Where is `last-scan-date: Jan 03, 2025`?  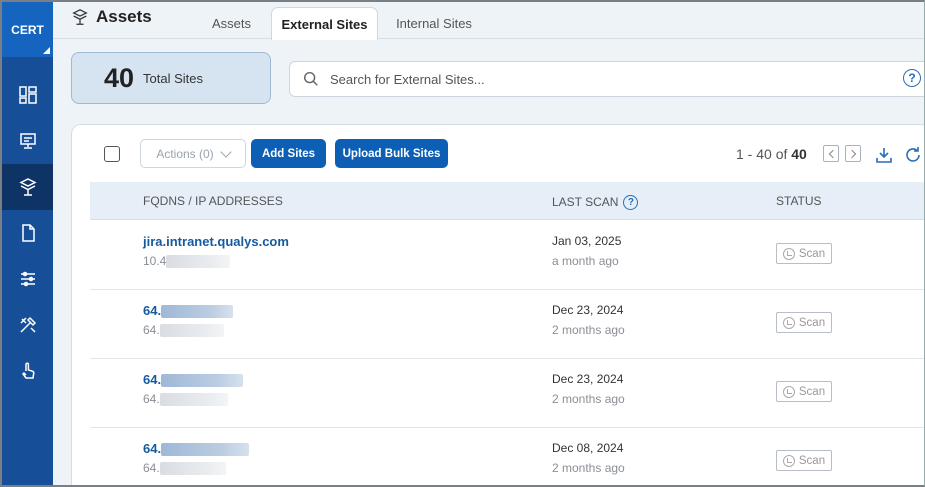
last-scan-date: Jan 03, 2025 is located at coordinates (587, 241).